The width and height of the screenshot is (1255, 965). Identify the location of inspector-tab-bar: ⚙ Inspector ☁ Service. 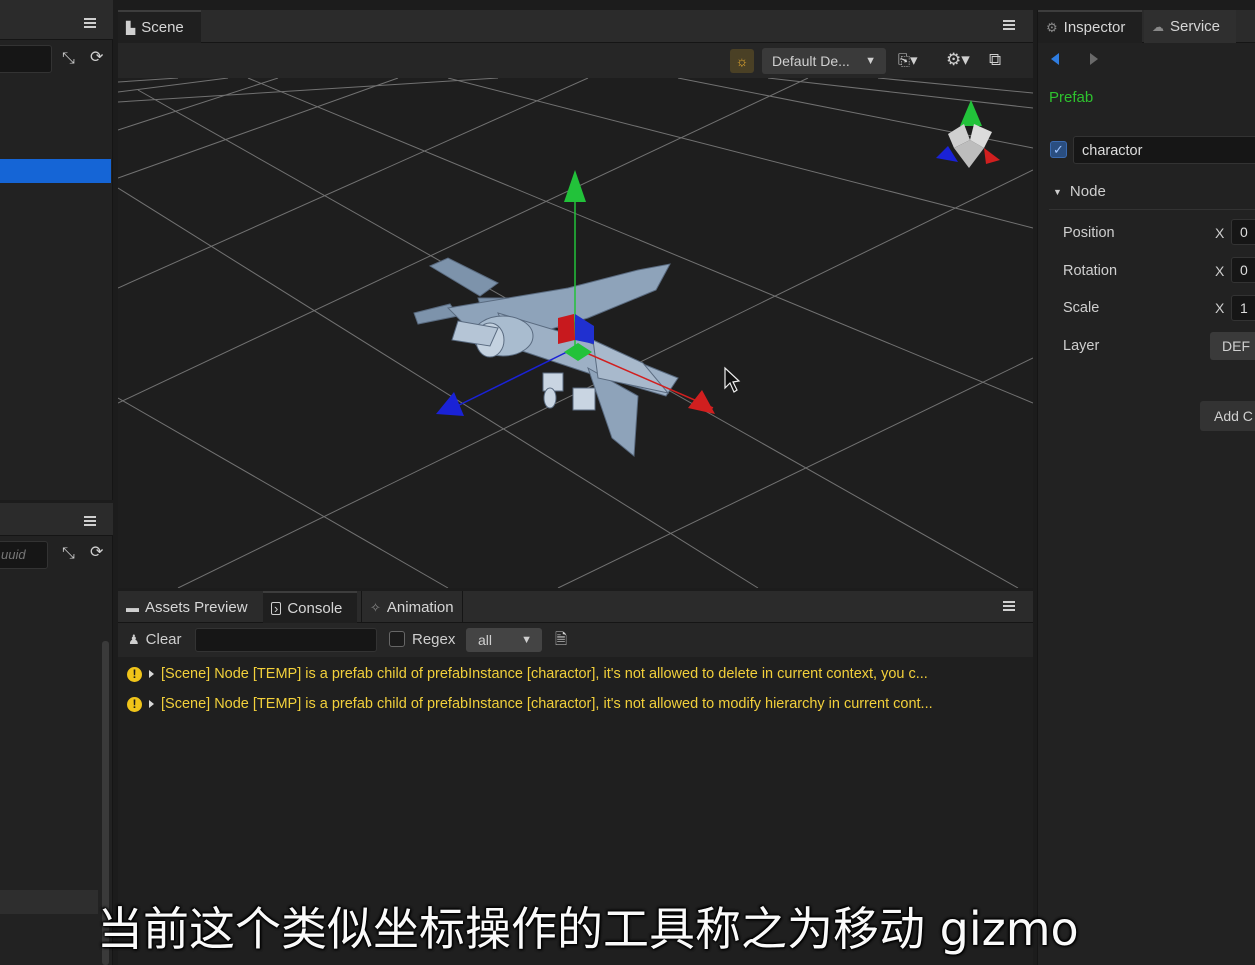
(1146, 26).